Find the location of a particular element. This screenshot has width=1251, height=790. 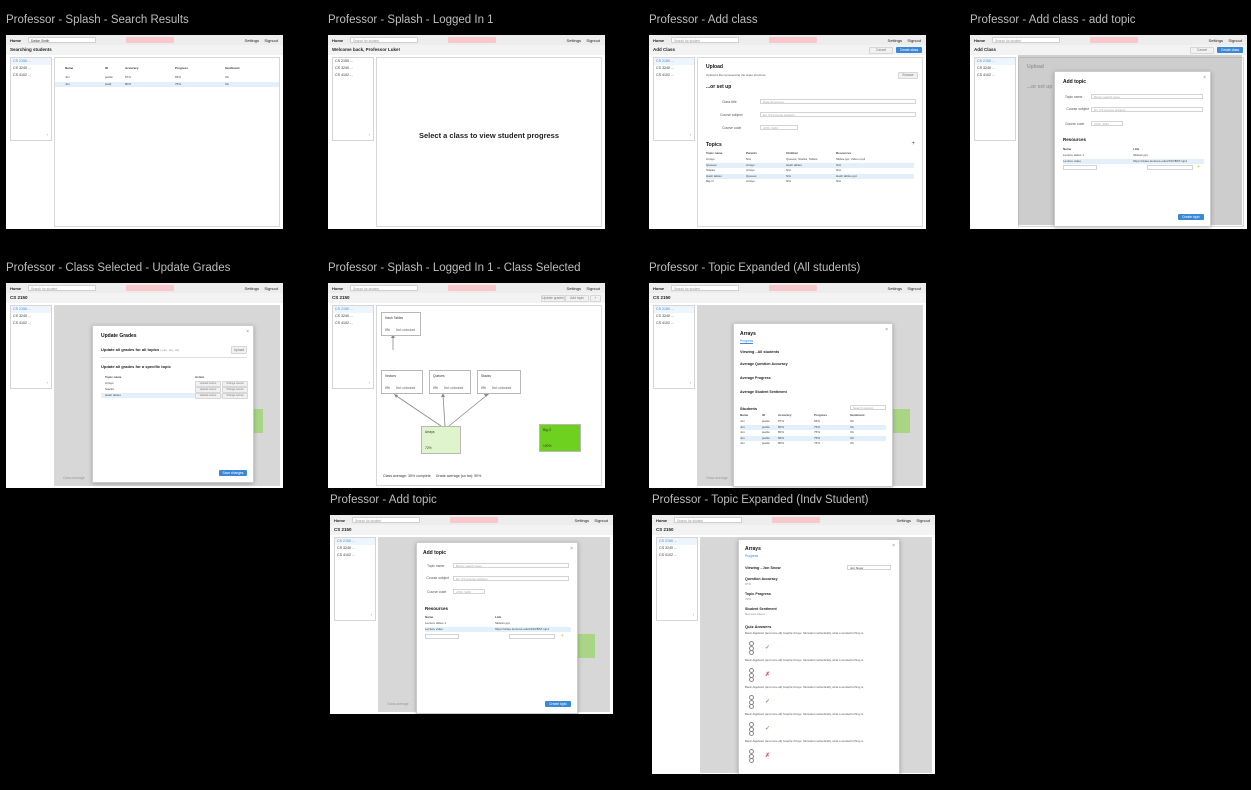

student-select: Jon Snow is located at coordinates (869, 567).